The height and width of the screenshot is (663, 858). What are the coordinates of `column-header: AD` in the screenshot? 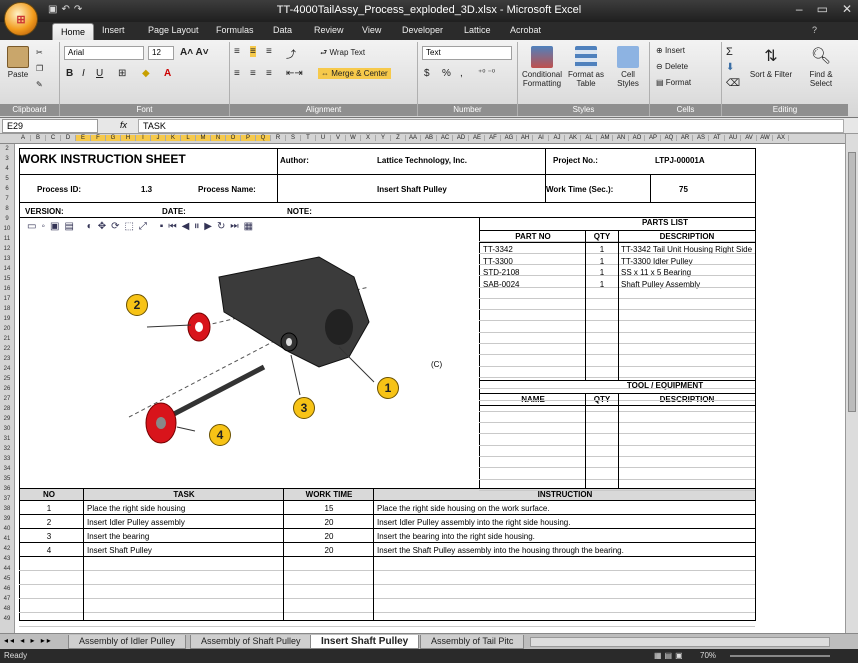 It's located at (461, 138).